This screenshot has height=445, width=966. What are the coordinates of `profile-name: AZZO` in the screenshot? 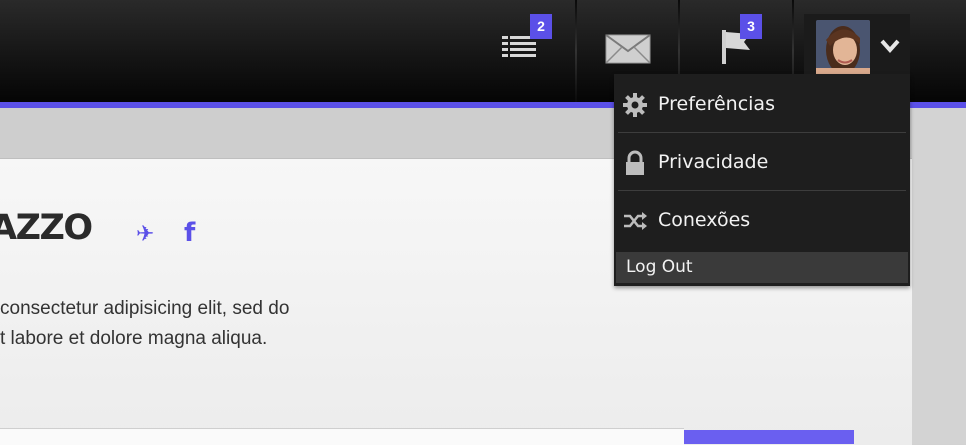 It's located at (46, 228).